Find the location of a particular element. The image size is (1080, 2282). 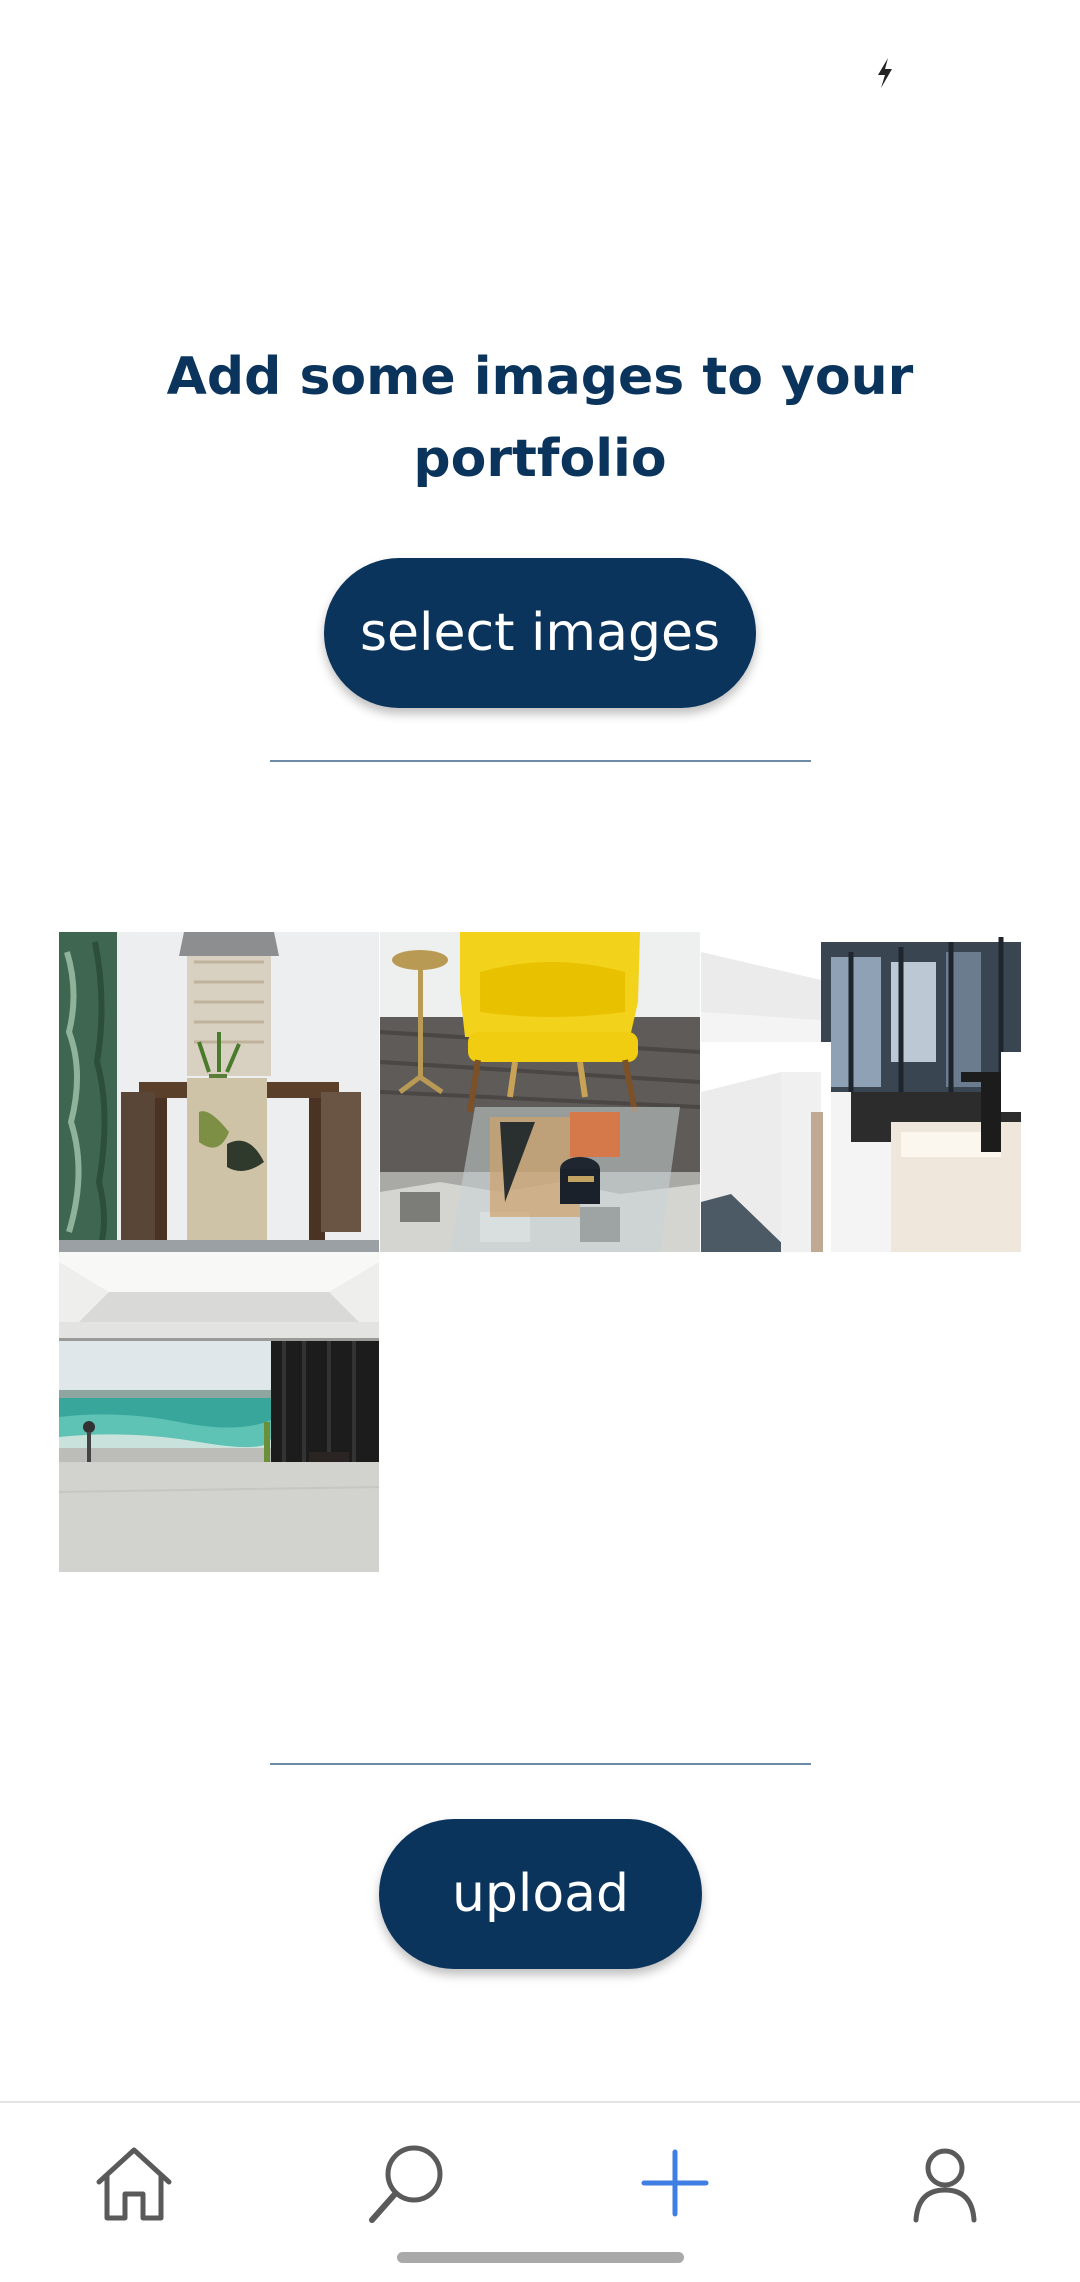

home-indicator is located at coordinates (540, 2257).